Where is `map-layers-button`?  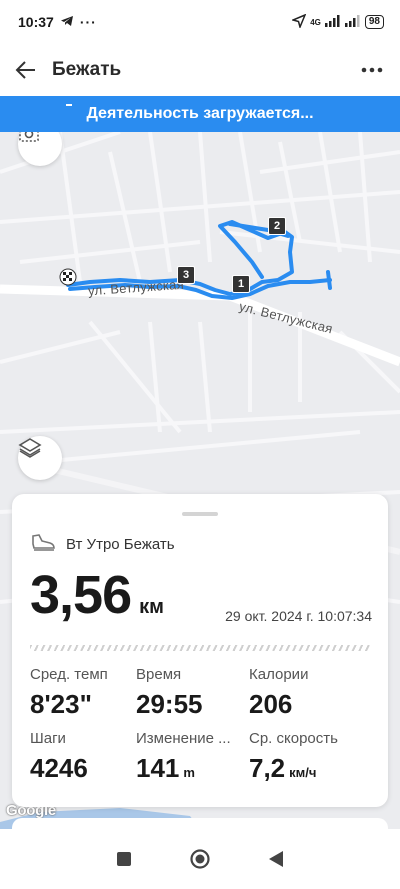
map-layers-button is located at coordinates (40, 458).